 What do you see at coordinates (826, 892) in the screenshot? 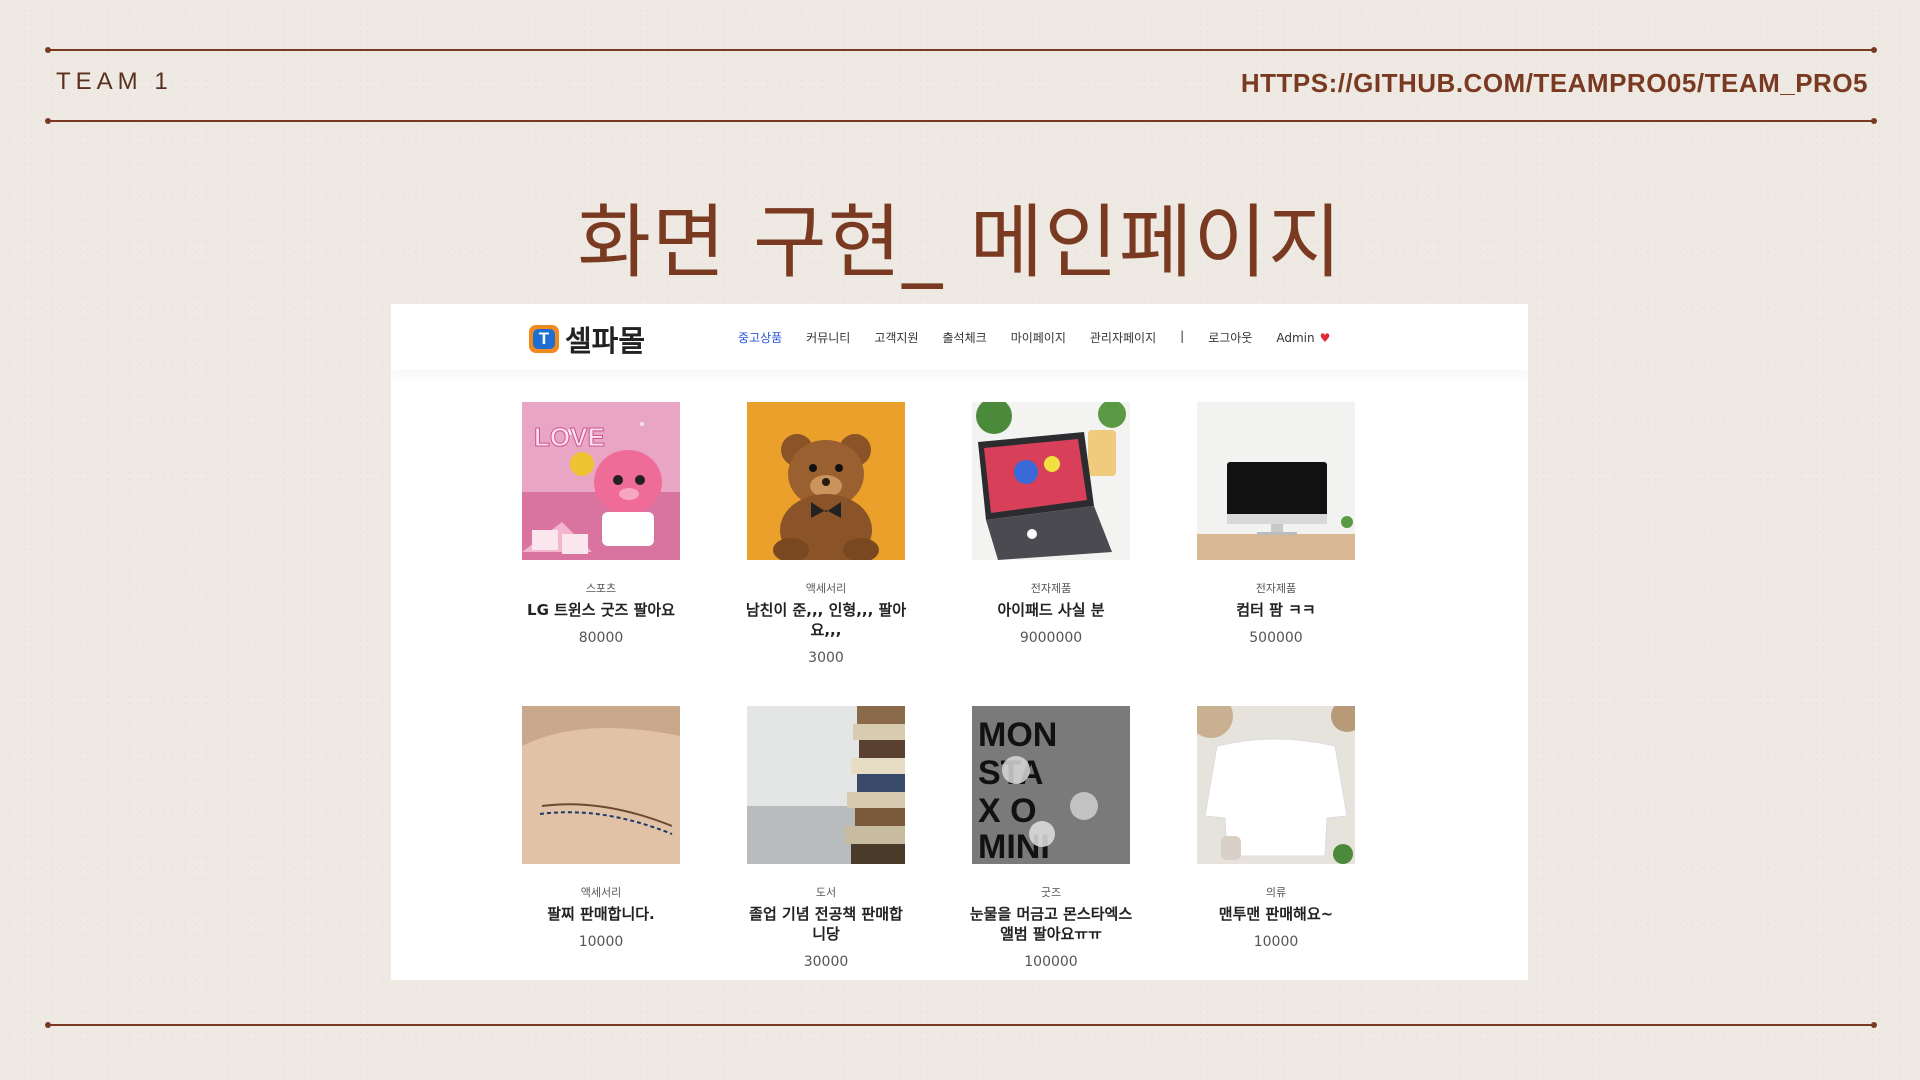
I see `product-category: 도서` at bounding box center [826, 892].